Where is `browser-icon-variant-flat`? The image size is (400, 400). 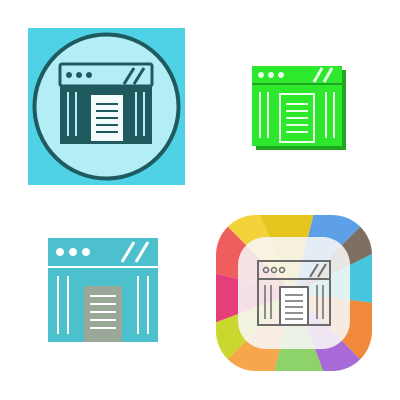 browser-icon-variant-flat is located at coordinates (103, 290).